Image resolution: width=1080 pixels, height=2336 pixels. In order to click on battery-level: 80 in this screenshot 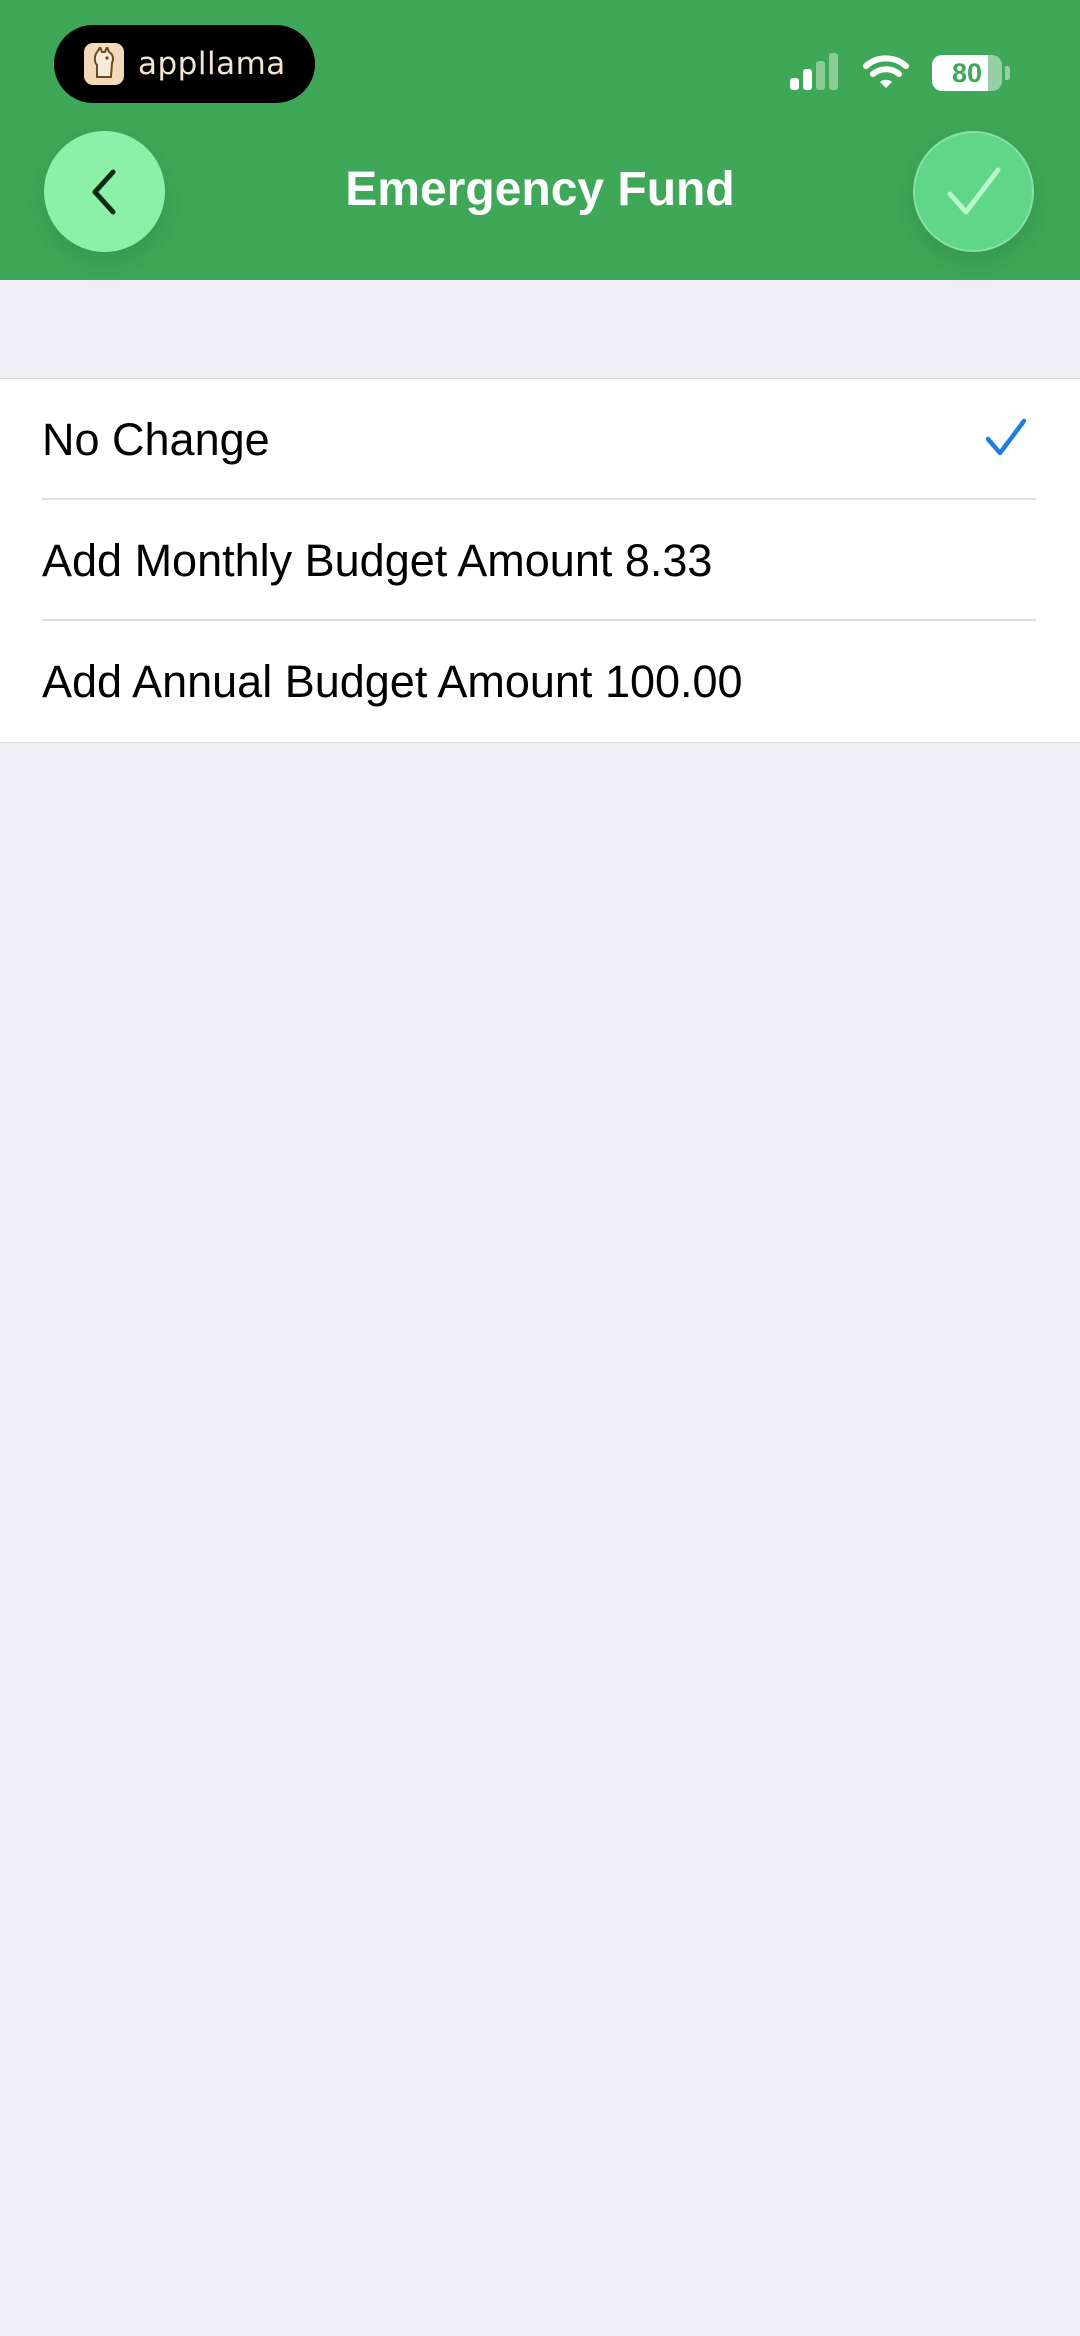, I will do `click(967, 72)`.